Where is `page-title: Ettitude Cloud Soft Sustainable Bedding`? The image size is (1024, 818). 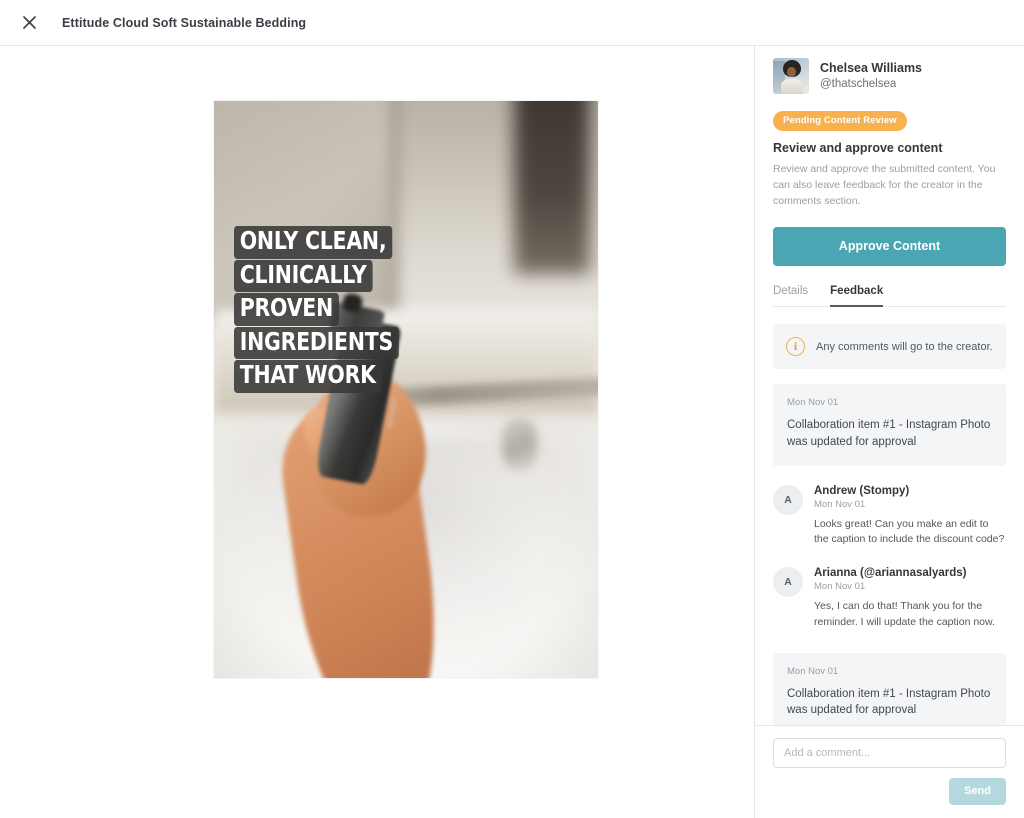 page-title: Ettitude Cloud Soft Sustainable Bedding is located at coordinates (184, 22).